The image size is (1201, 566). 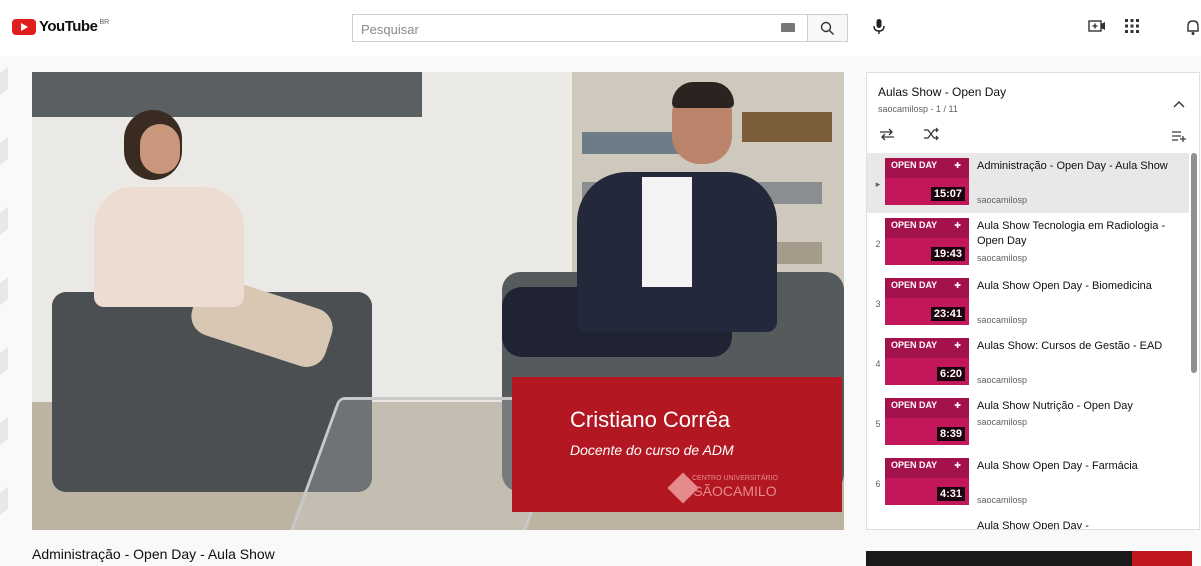 What do you see at coordinates (650, 419) in the screenshot?
I see `lower-third-name: Cristiano Corrêa` at bounding box center [650, 419].